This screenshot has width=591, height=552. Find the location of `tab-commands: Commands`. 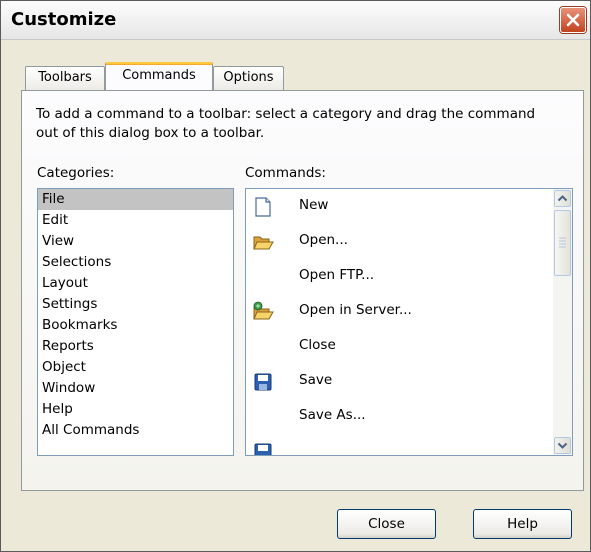

tab-commands: Commands is located at coordinates (159, 76).